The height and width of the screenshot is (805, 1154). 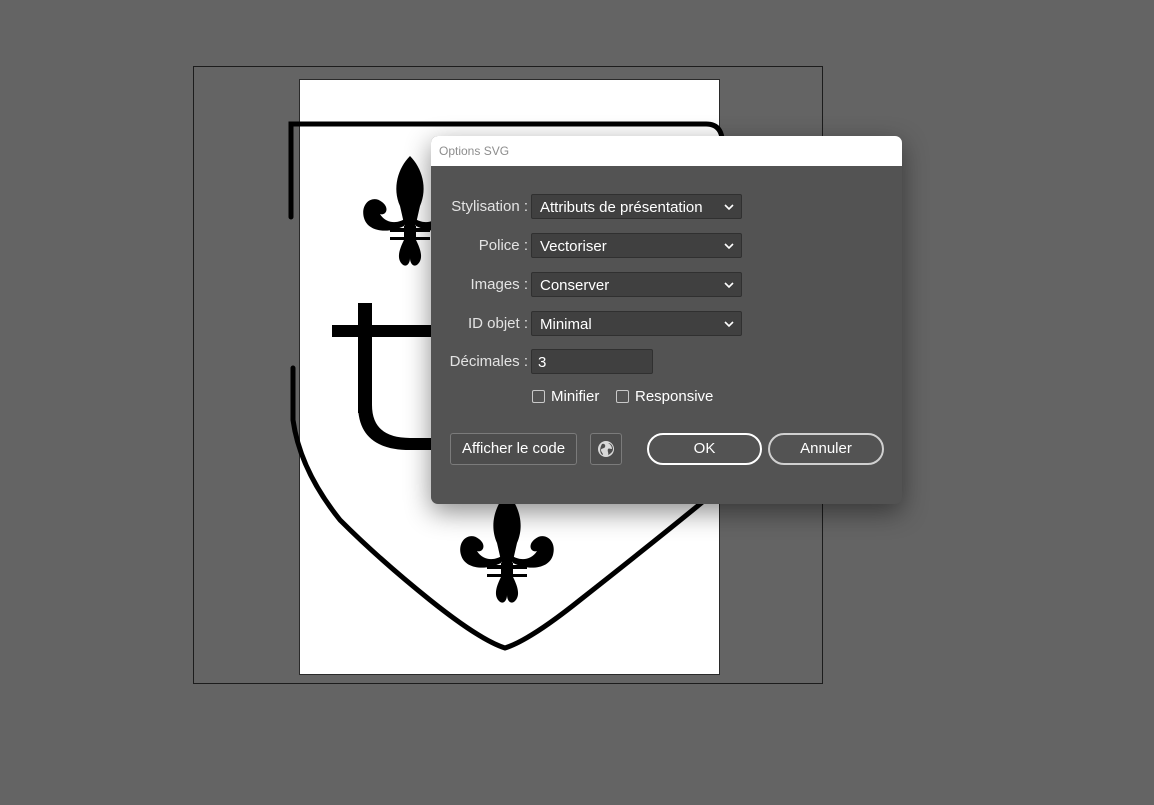 What do you see at coordinates (499, 284) in the screenshot?
I see `images-label: Images :` at bounding box center [499, 284].